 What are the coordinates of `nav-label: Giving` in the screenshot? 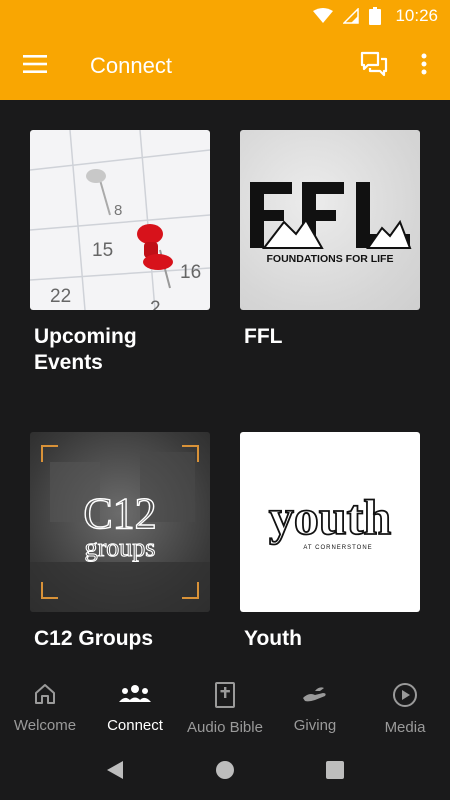 It's located at (315, 725).